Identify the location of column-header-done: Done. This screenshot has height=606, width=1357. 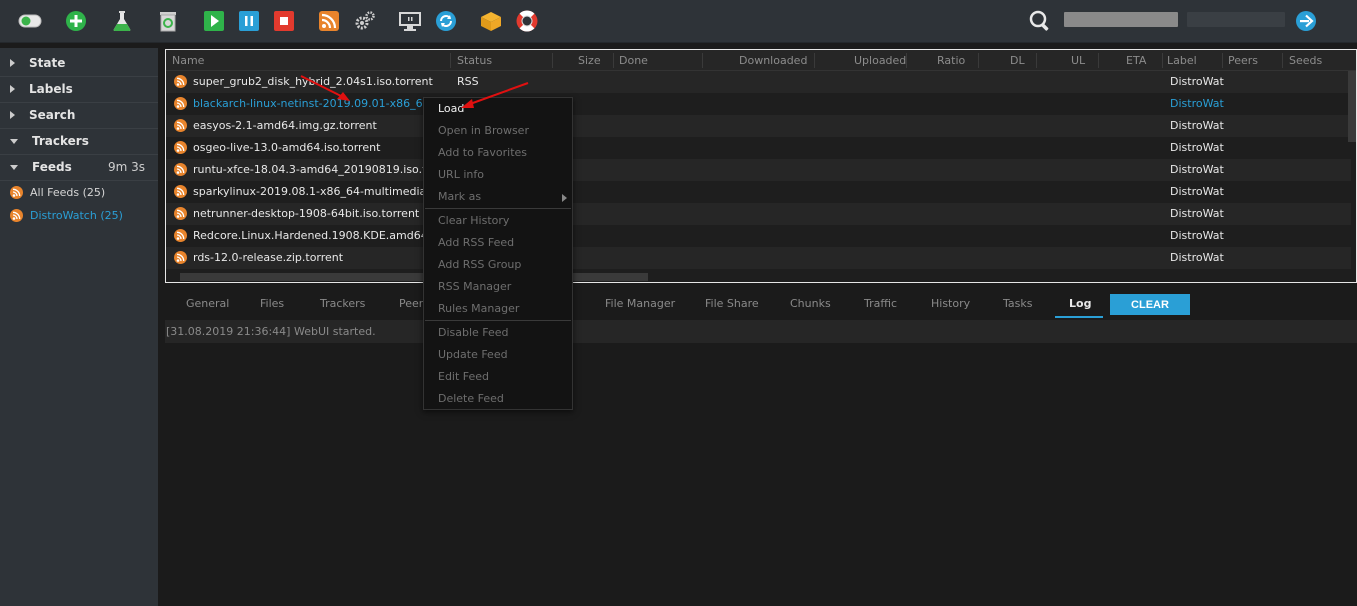
(633, 60).